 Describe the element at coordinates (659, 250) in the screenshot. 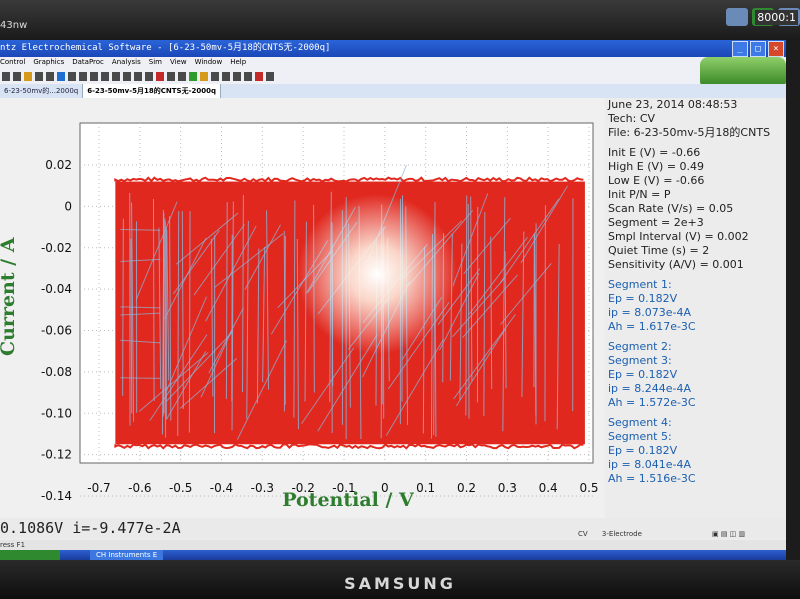

I see `param-line: Quiet Time (s) = 2` at that location.